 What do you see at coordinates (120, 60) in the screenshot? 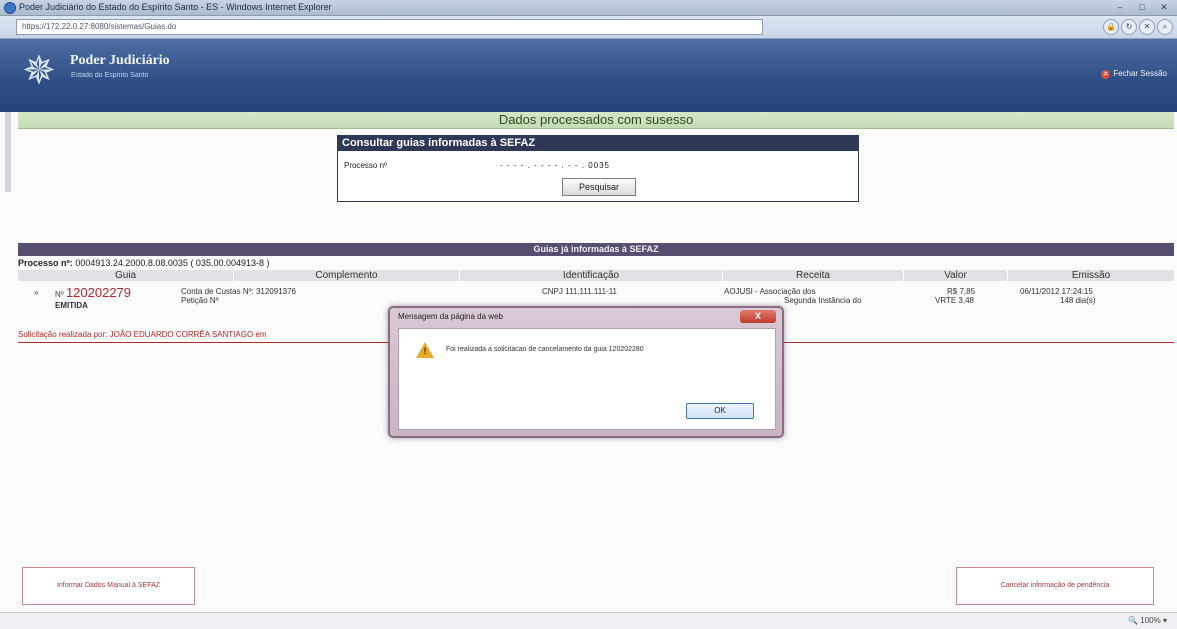
I see `app-title: Poder Judiciário` at bounding box center [120, 60].